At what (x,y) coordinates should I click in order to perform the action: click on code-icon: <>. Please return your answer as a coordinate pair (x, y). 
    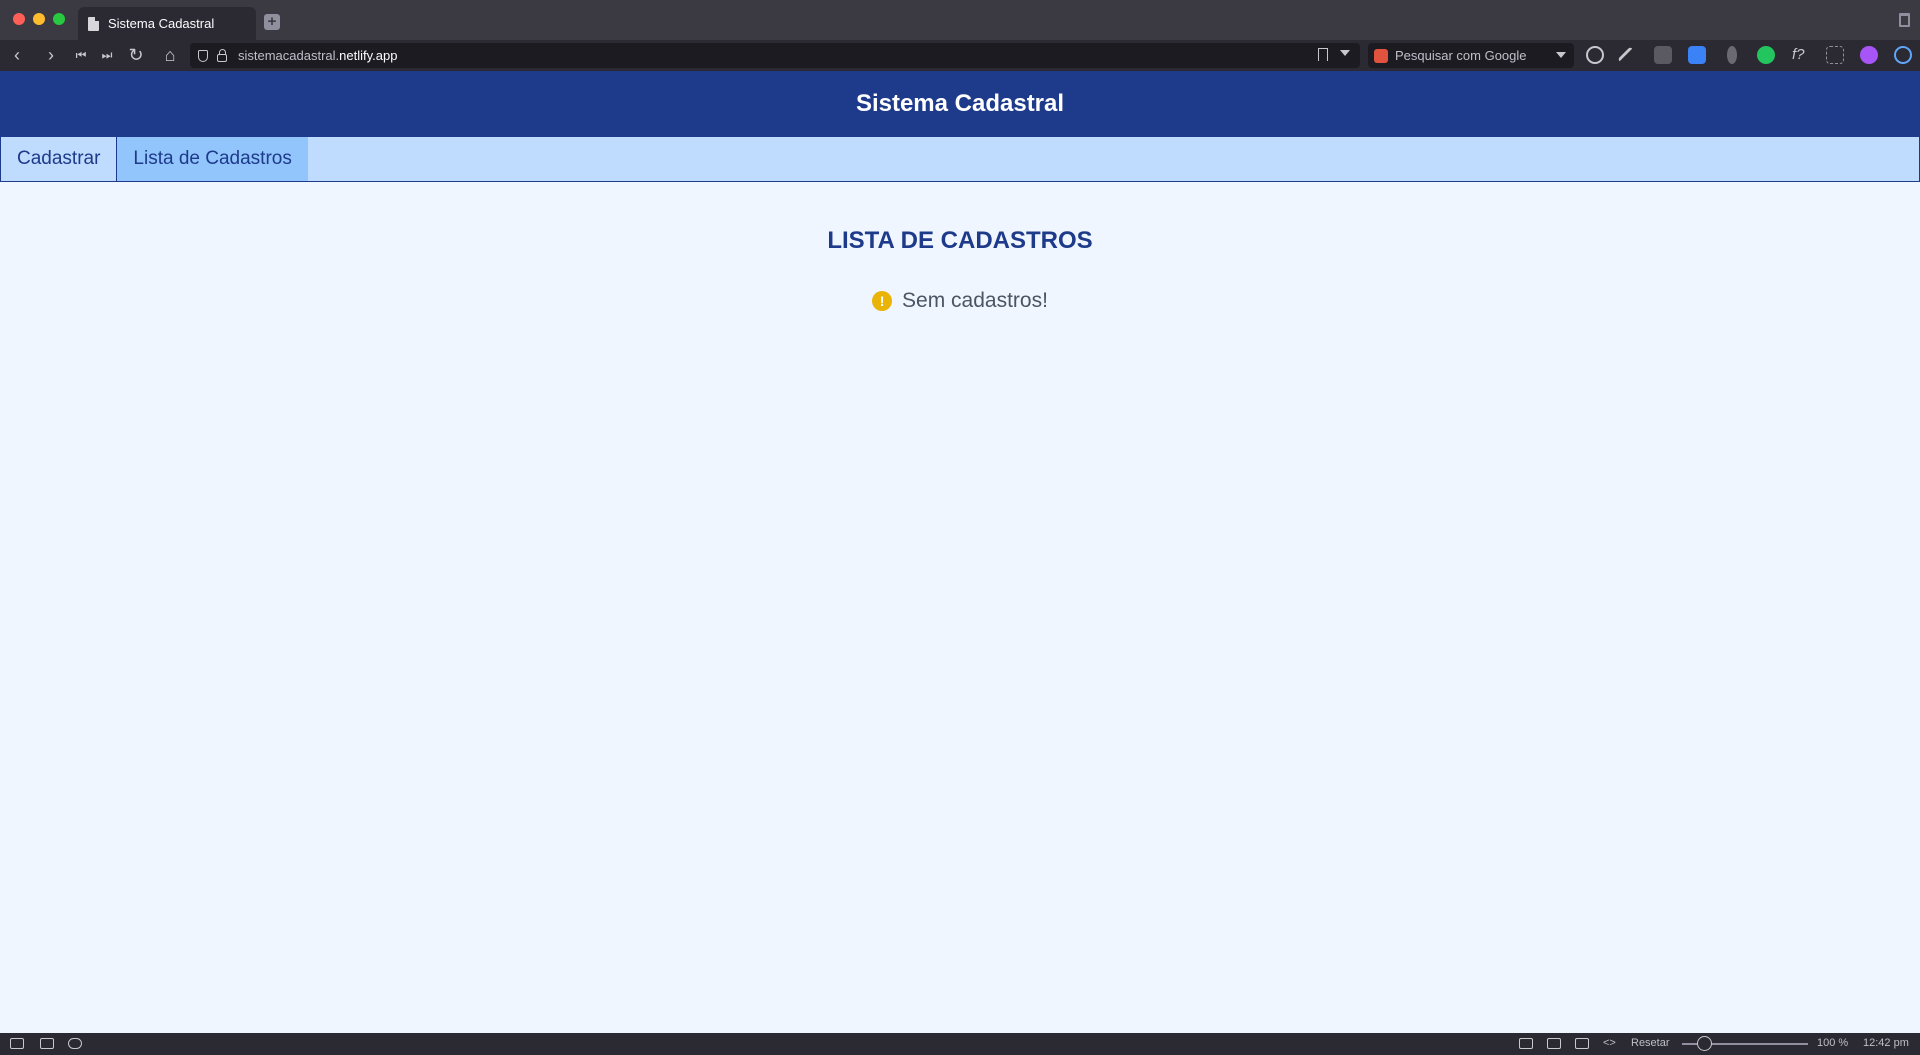
    Looking at the image, I should click on (1609, 1043).